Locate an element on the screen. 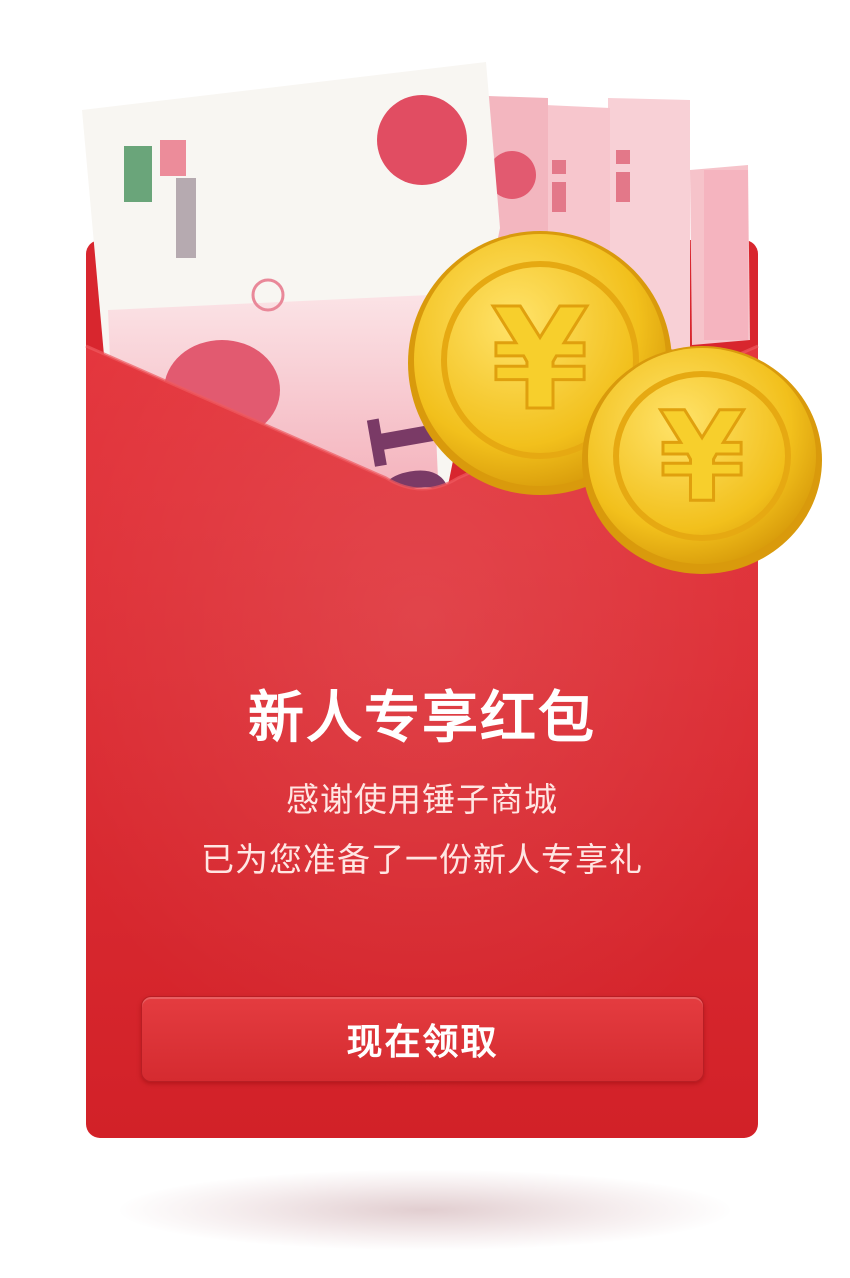 This screenshot has height=1278, width=850. claim-now-button: 现在领取 is located at coordinates (422, 1039).